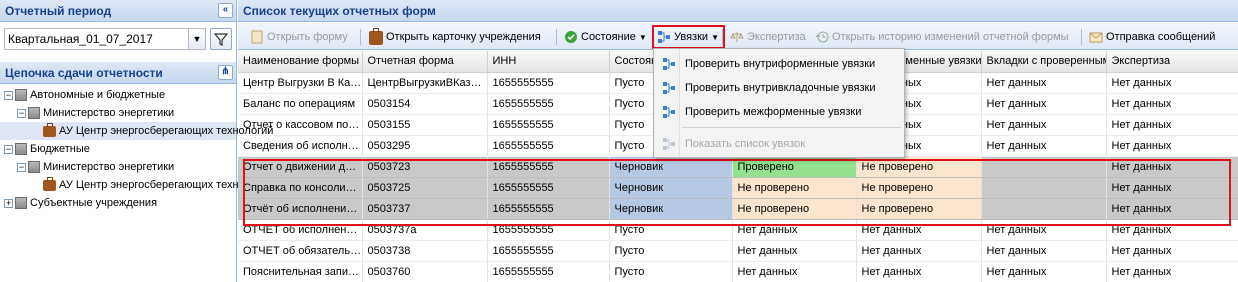 The height and width of the screenshot is (282, 1238). What do you see at coordinates (300, 83) in the screenshot?
I see `table-cell: Центр Выгрузки В Казначейство` at bounding box center [300, 83].